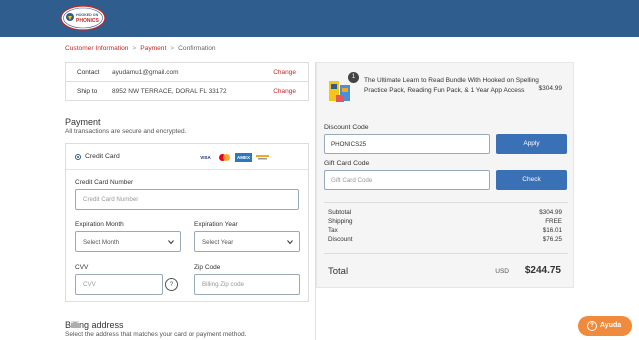 This screenshot has width=639, height=340. Describe the element at coordinates (102, 156) in the screenshot. I see `credit-card-label: Credit Card` at that location.